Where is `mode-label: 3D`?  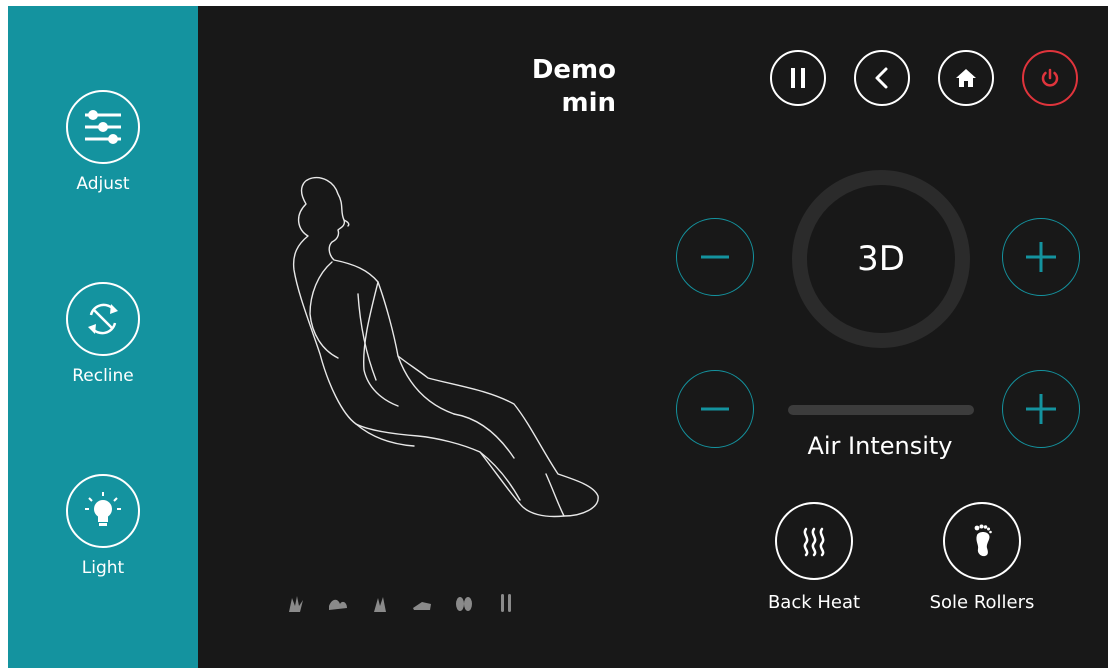 mode-label: 3D is located at coordinates (881, 259).